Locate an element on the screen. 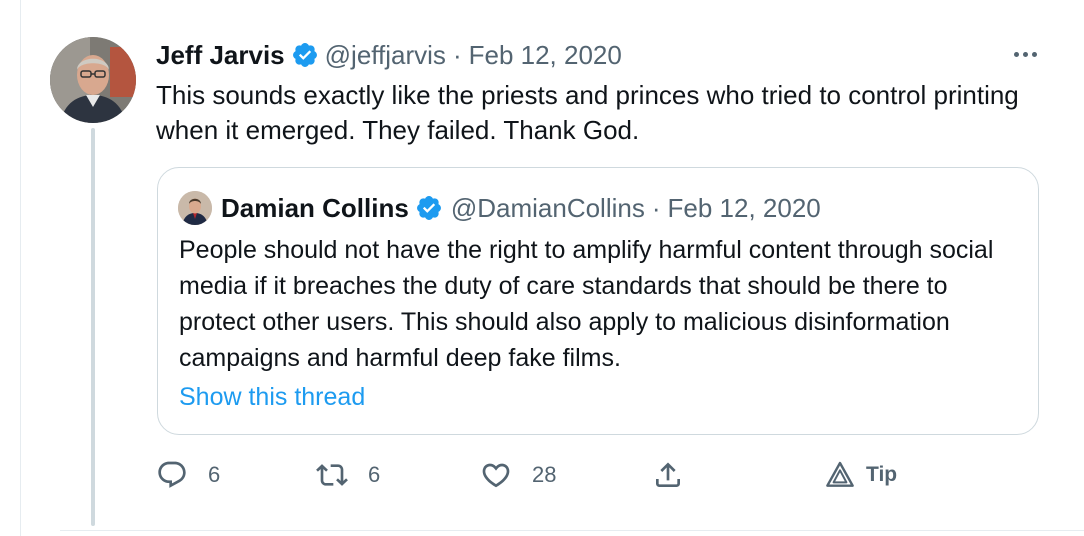  retweet-icon is located at coordinates (332, 475).